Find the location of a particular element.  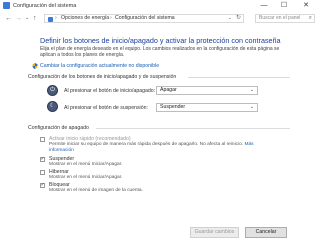

power-button-select: Apagar ⌄ is located at coordinates (207, 90).